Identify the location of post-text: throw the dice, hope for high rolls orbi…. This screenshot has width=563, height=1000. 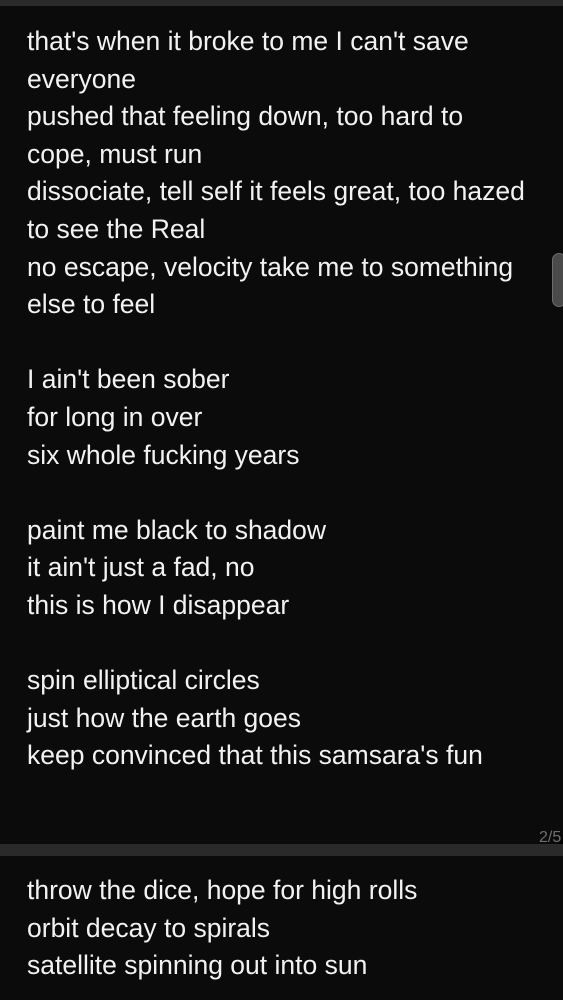
(292, 928).